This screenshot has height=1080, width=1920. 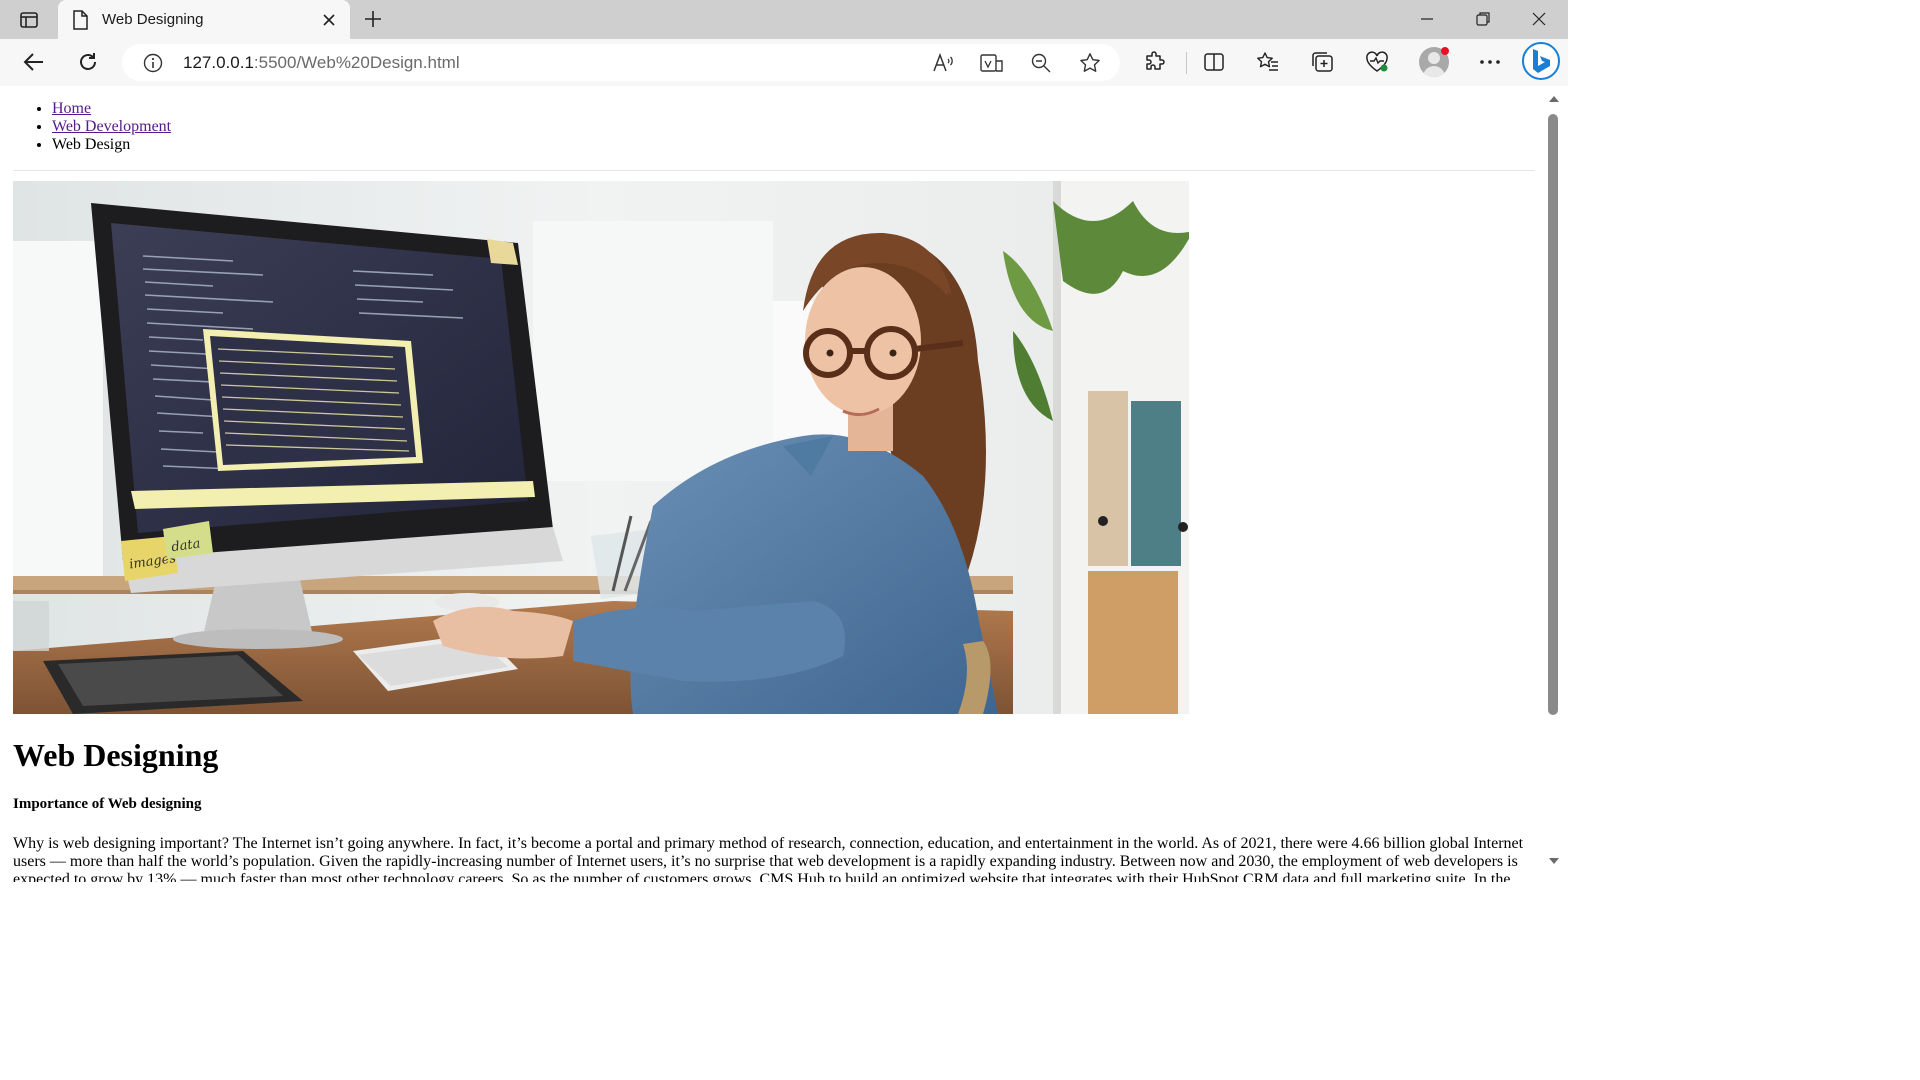 What do you see at coordinates (88, 62) in the screenshot?
I see `refresh-icon` at bounding box center [88, 62].